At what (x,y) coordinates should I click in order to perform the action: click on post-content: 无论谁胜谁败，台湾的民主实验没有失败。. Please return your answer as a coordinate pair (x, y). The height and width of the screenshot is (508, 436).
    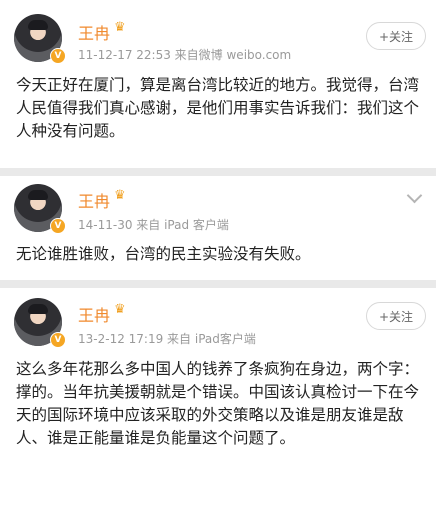
    Looking at the image, I should click on (163, 254).